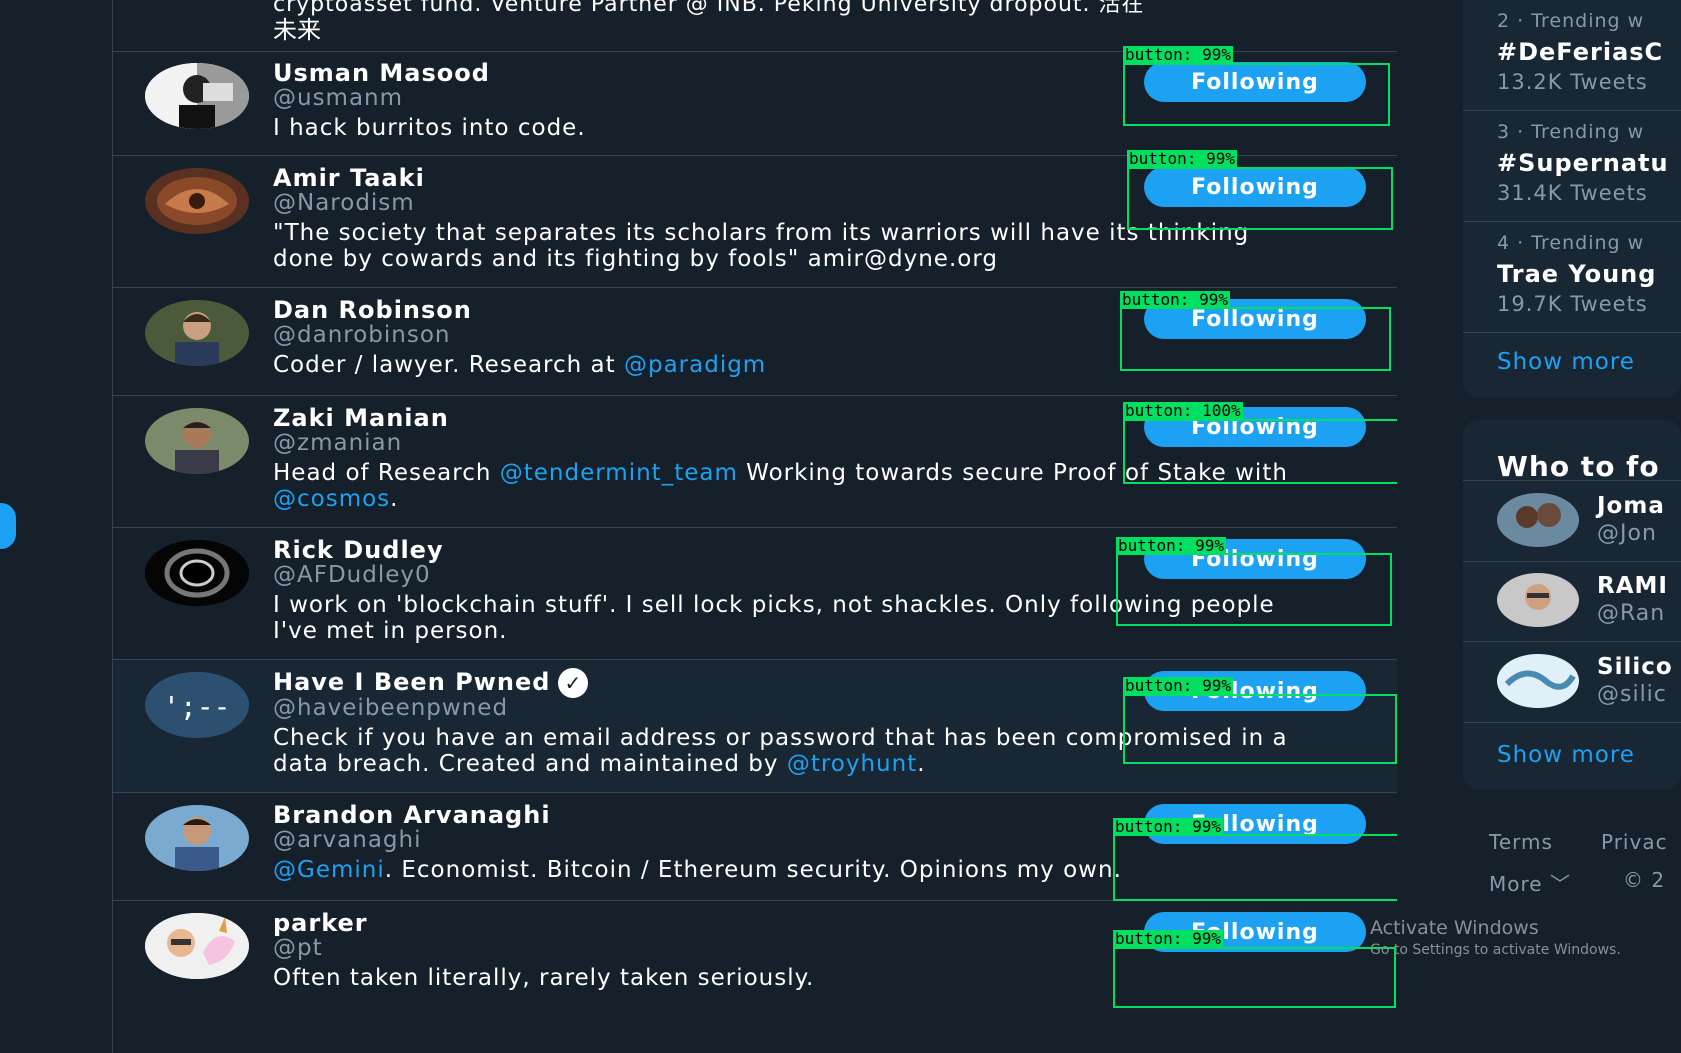  Describe the element at coordinates (1572, 304) in the screenshot. I see `trend-count: 19.7K Tweets` at that location.